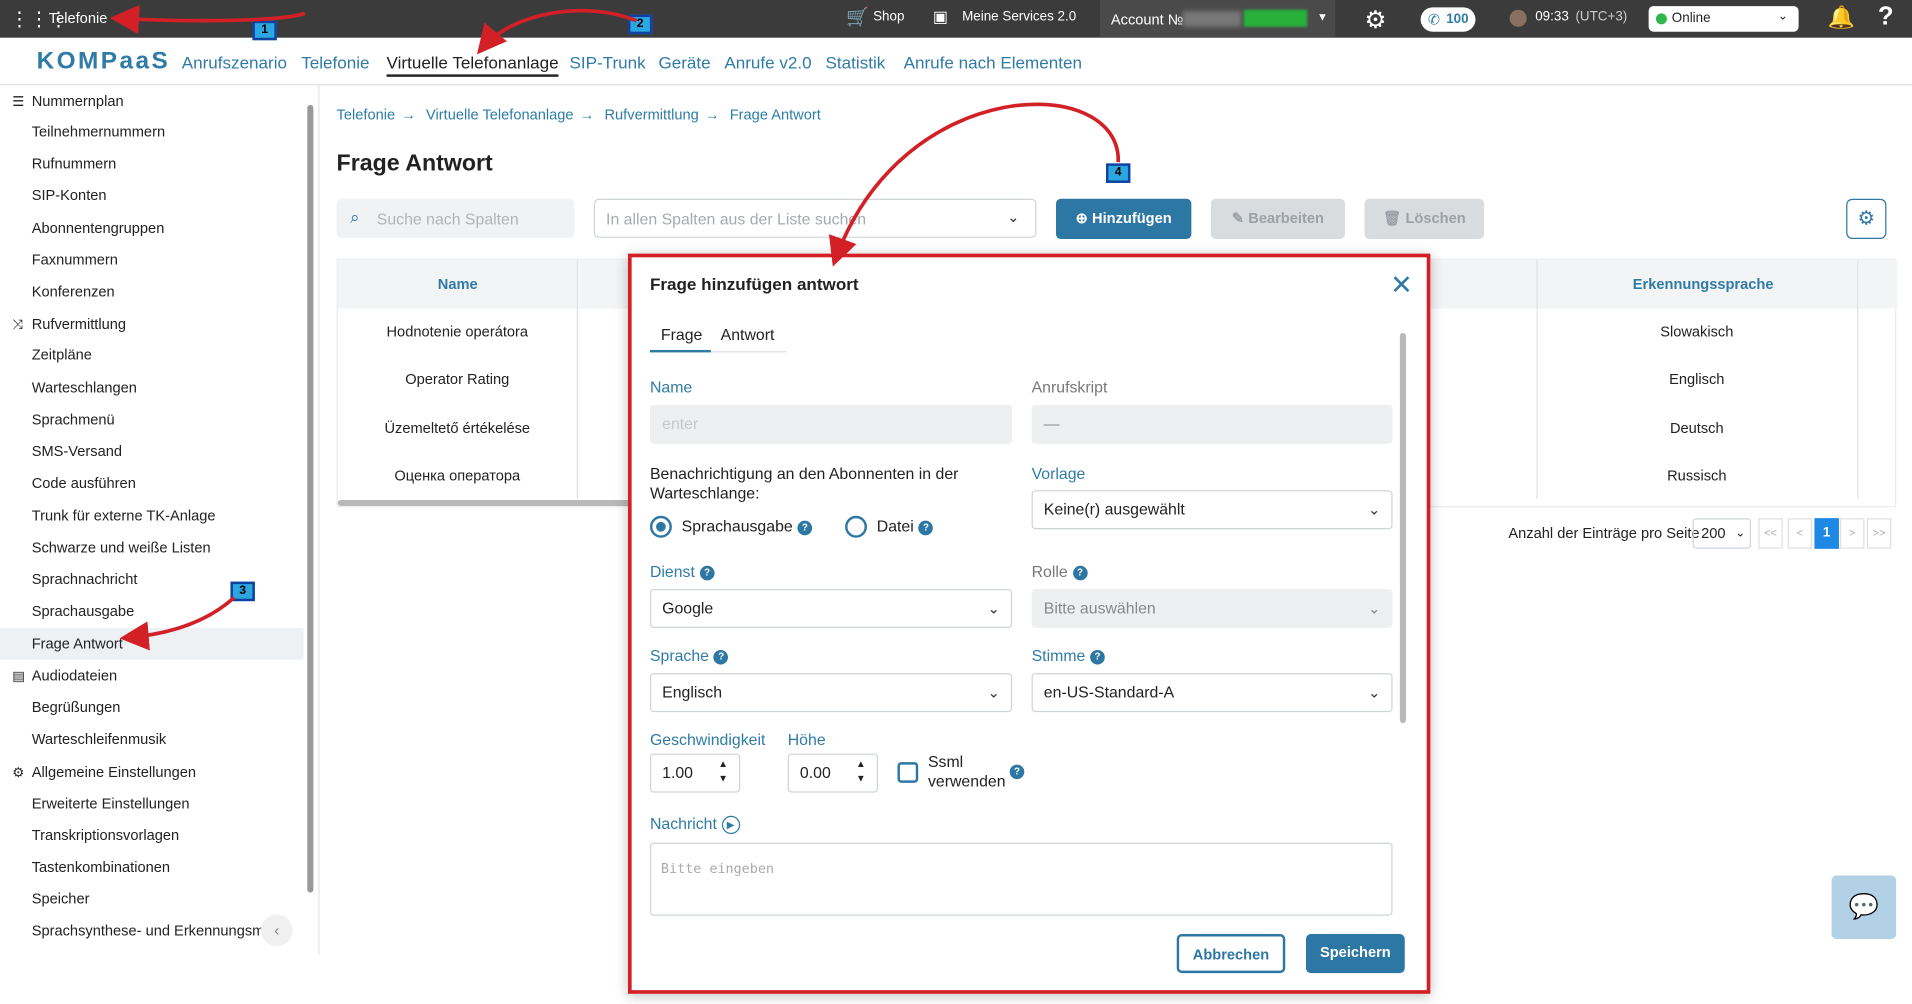 The width and height of the screenshot is (1912, 1004). What do you see at coordinates (730, 825) in the screenshot?
I see `play-icon: ▶` at bounding box center [730, 825].